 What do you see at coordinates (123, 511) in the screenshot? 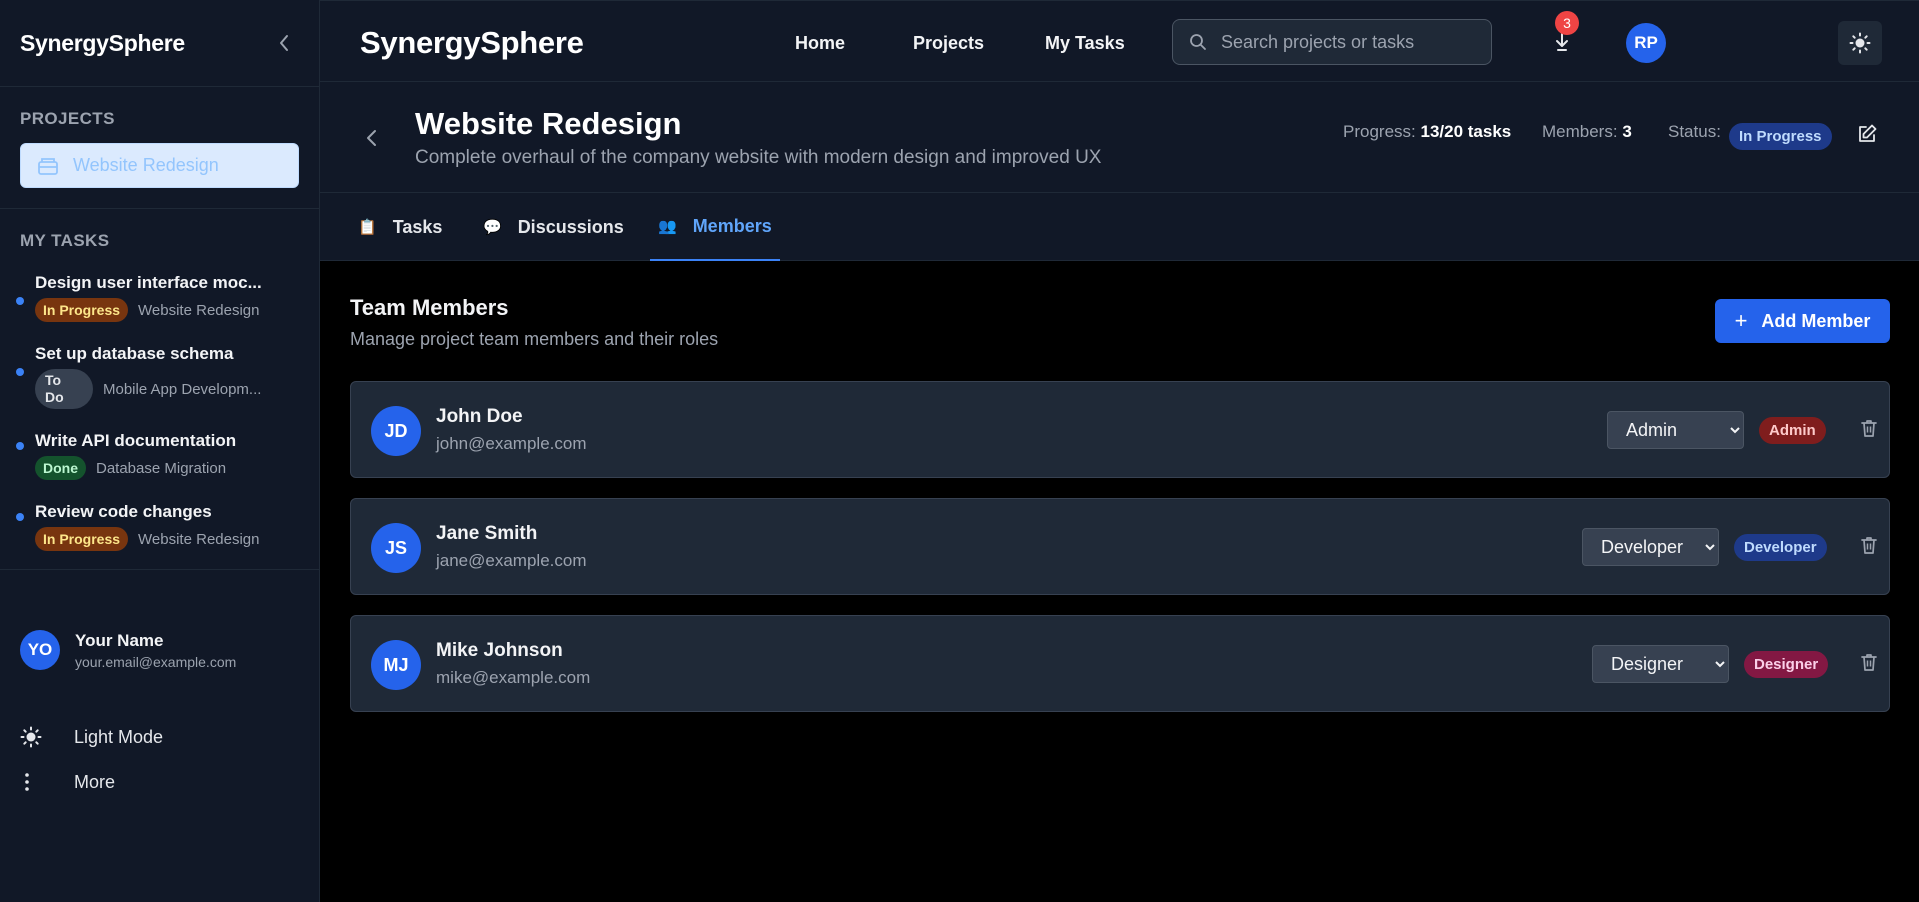
I see `task-title: Review code changes` at bounding box center [123, 511].